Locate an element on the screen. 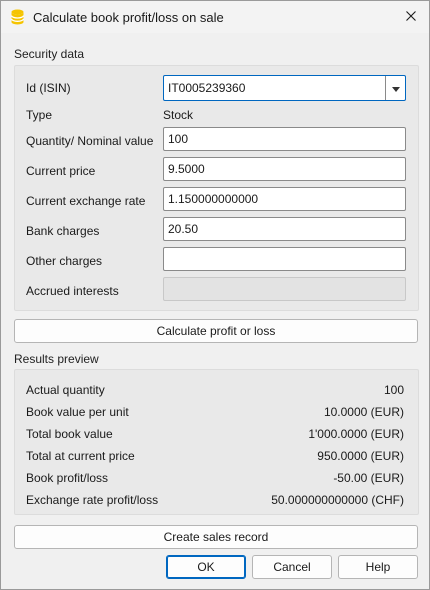 The image size is (430, 590). help-button: Help is located at coordinates (378, 567).